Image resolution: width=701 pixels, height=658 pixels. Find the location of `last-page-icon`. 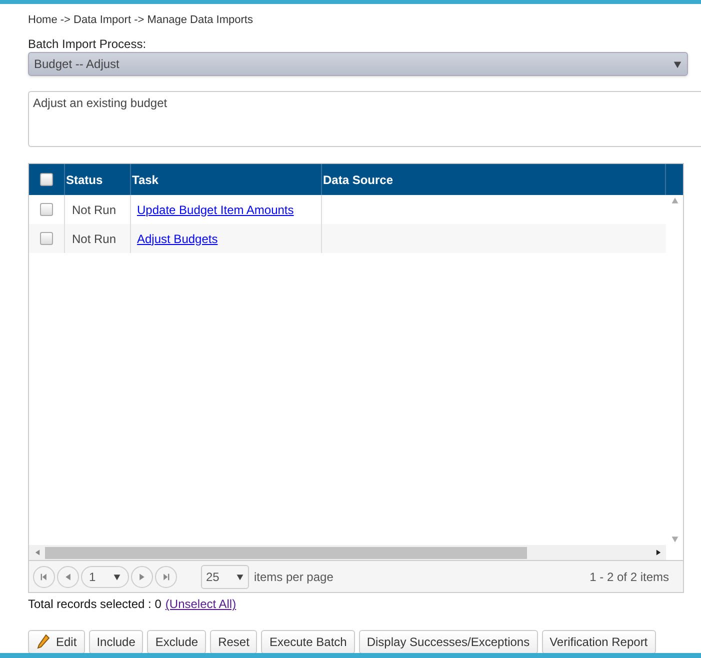

last-page-icon is located at coordinates (166, 576).